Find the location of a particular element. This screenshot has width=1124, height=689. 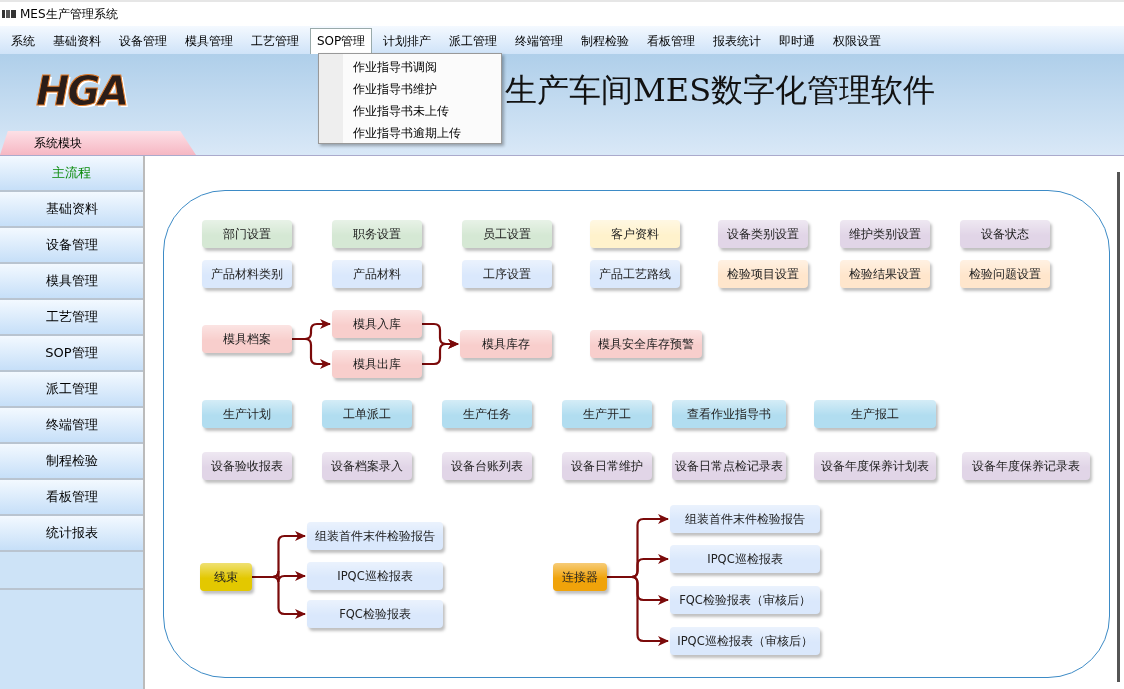

menu-item: 即时通 is located at coordinates (797, 41).